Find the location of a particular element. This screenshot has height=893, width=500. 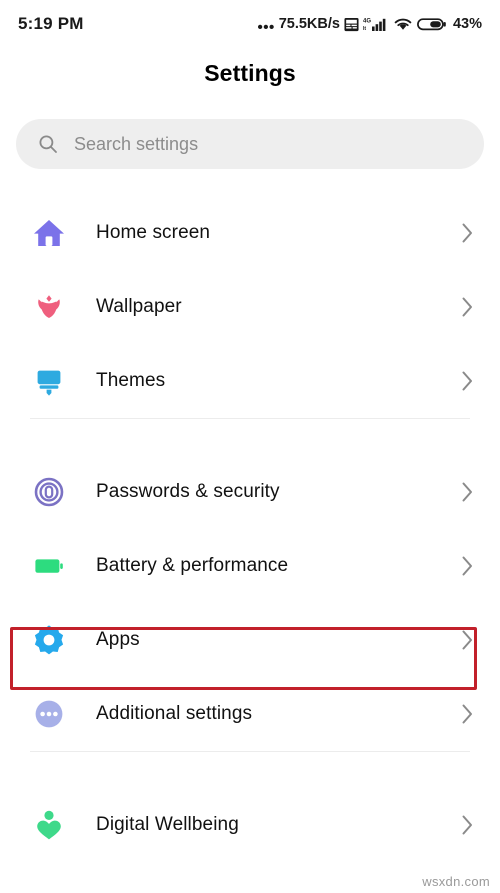

settings-row-label: Home screen is located at coordinates (153, 232).